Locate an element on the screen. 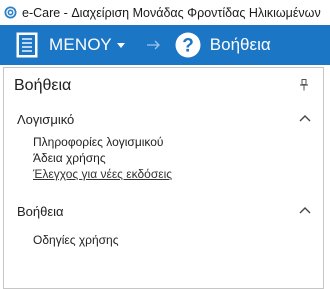 This screenshot has height=289, width=330. section-title: Βοήθεια is located at coordinates (40, 211).